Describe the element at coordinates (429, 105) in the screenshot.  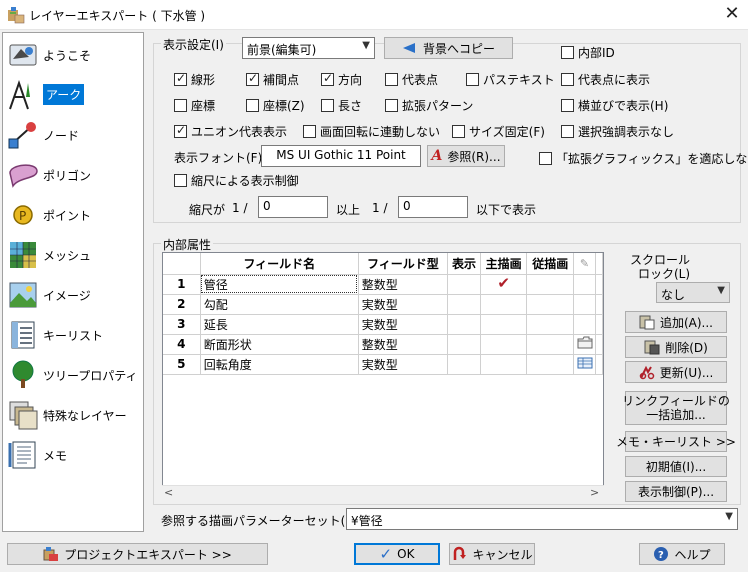
I see `extended-pattern-checkbox: 拡張パターン` at that location.